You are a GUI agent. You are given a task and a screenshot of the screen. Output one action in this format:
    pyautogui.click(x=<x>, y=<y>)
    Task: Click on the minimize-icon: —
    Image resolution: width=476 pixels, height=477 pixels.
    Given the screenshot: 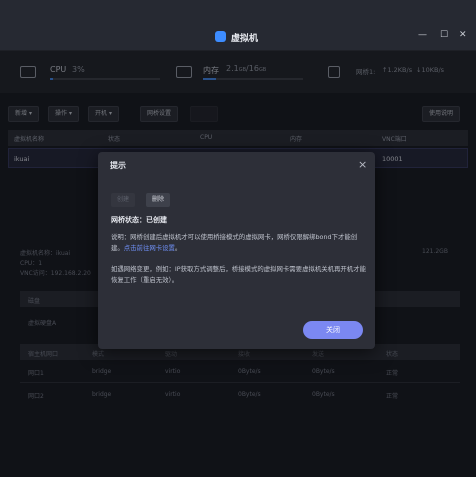 What is the action you would take?
    pyautogui.click(x=422, y=35)
    